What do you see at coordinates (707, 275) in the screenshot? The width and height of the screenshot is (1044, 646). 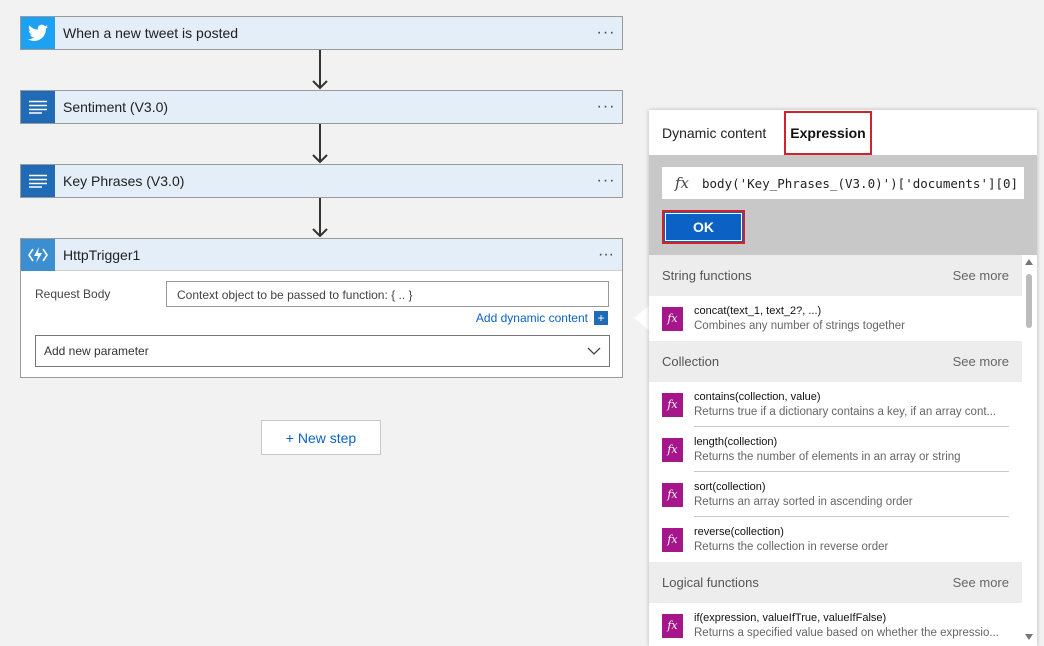 I see `section-title: String functions` at bounding box center [707, 275].